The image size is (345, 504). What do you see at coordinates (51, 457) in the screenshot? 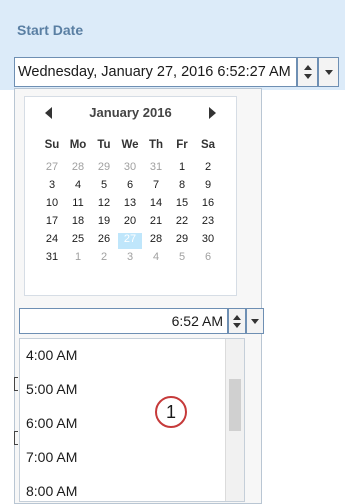
I see `time-option: 7:00 AM` at bounding box center [51, 457].